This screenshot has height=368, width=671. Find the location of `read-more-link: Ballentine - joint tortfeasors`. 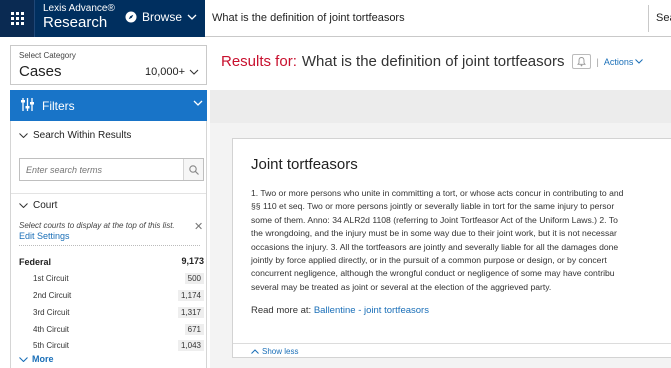

read-more-link: Ballentine - joint tortfeasors is located at coordinates (371, 310).